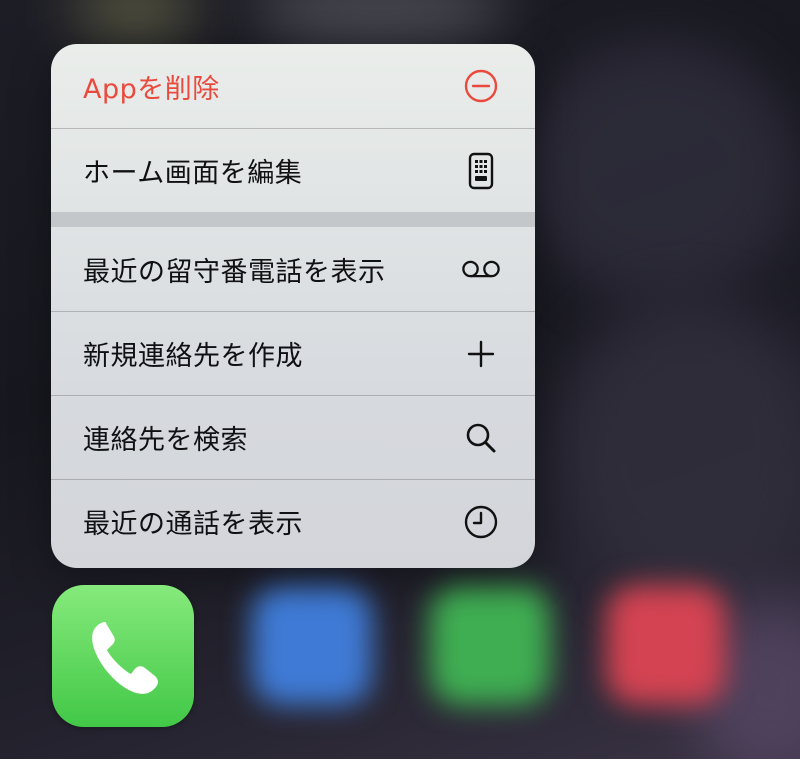 This screenshot has height=759, width=800. I want to click on music-icon, so click(666, 645).